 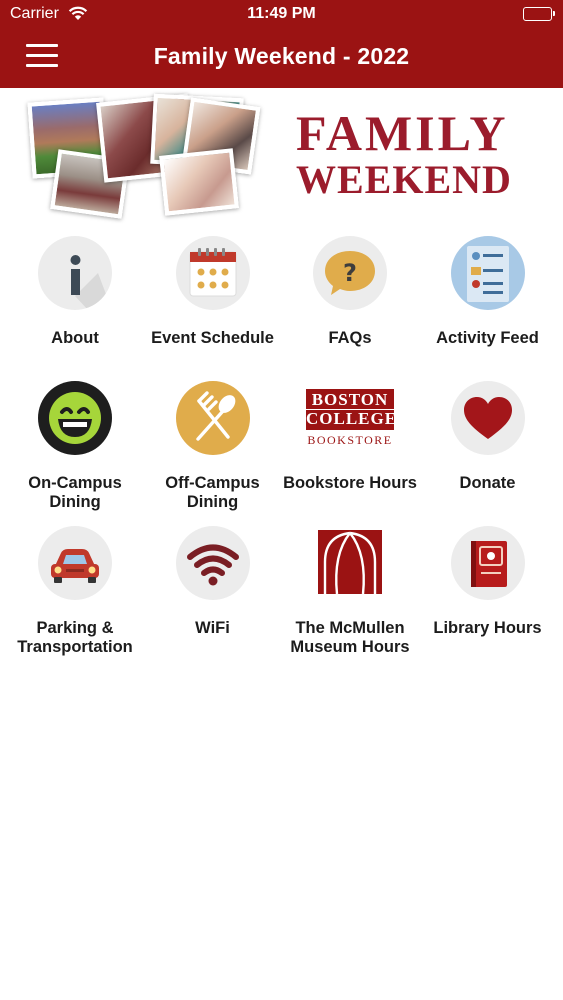 I want to click on tile-label: About, so click(x=75, y=338).